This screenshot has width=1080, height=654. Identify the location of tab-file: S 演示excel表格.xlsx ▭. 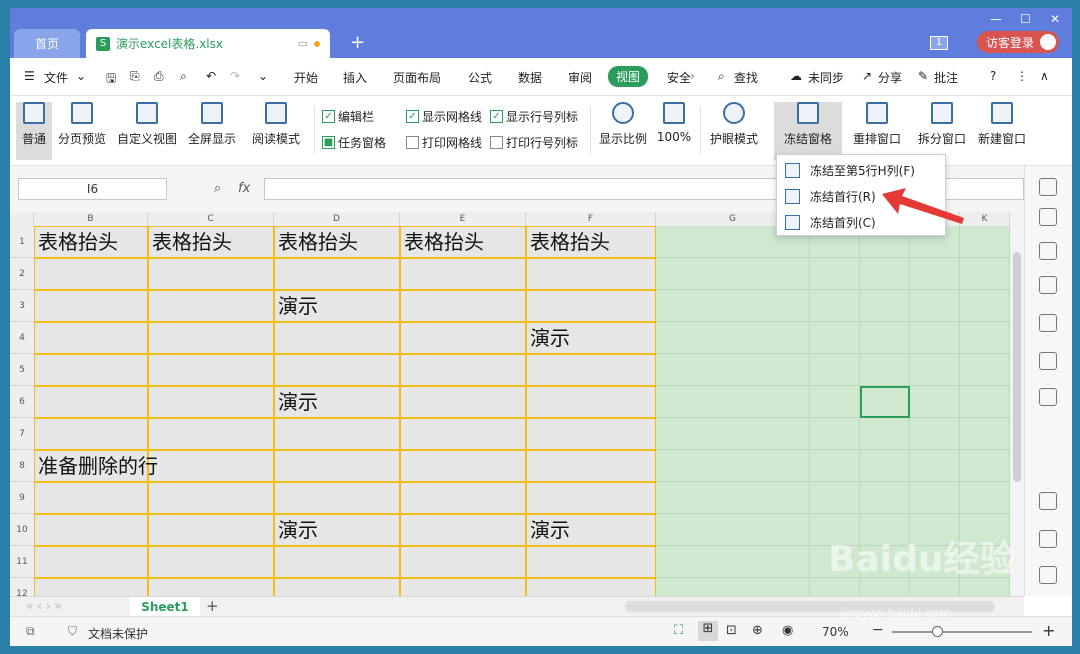
(208, 43).